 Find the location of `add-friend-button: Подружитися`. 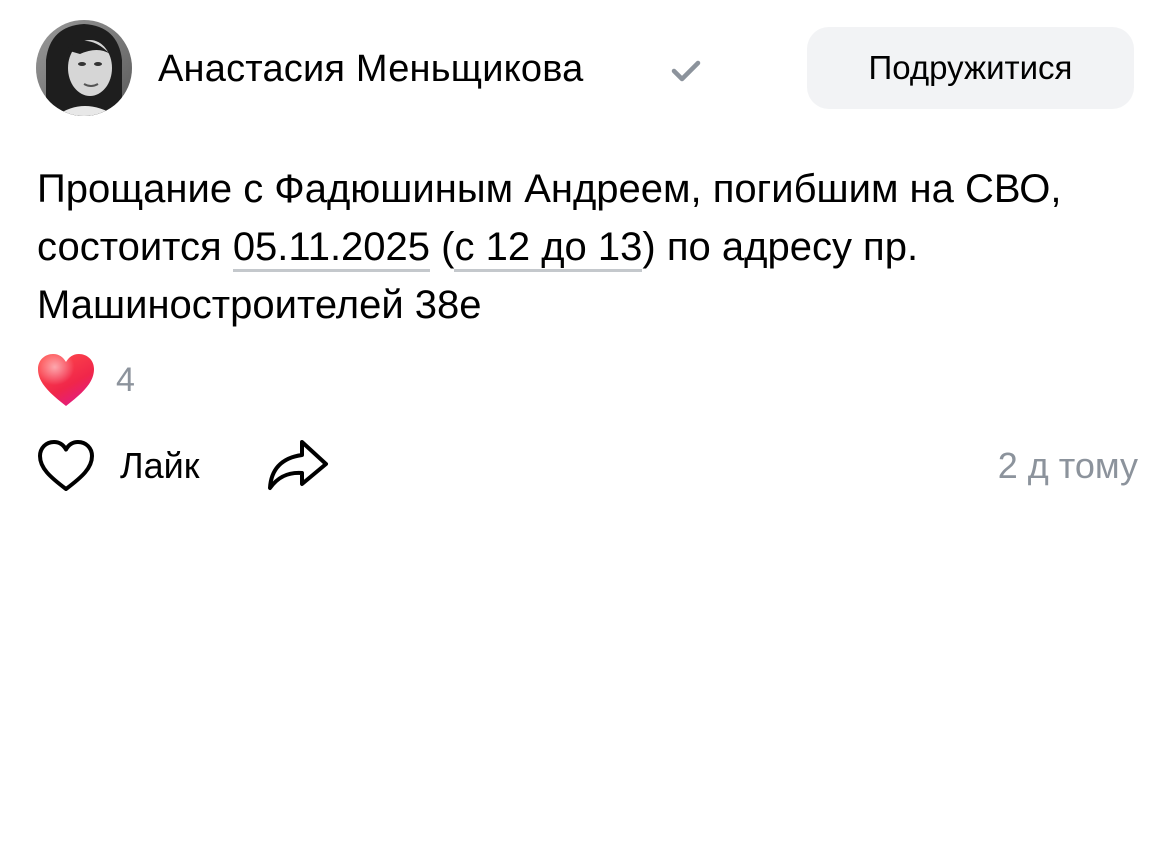

add-friend-button: Подружитися is located at coordinates (970, 68).